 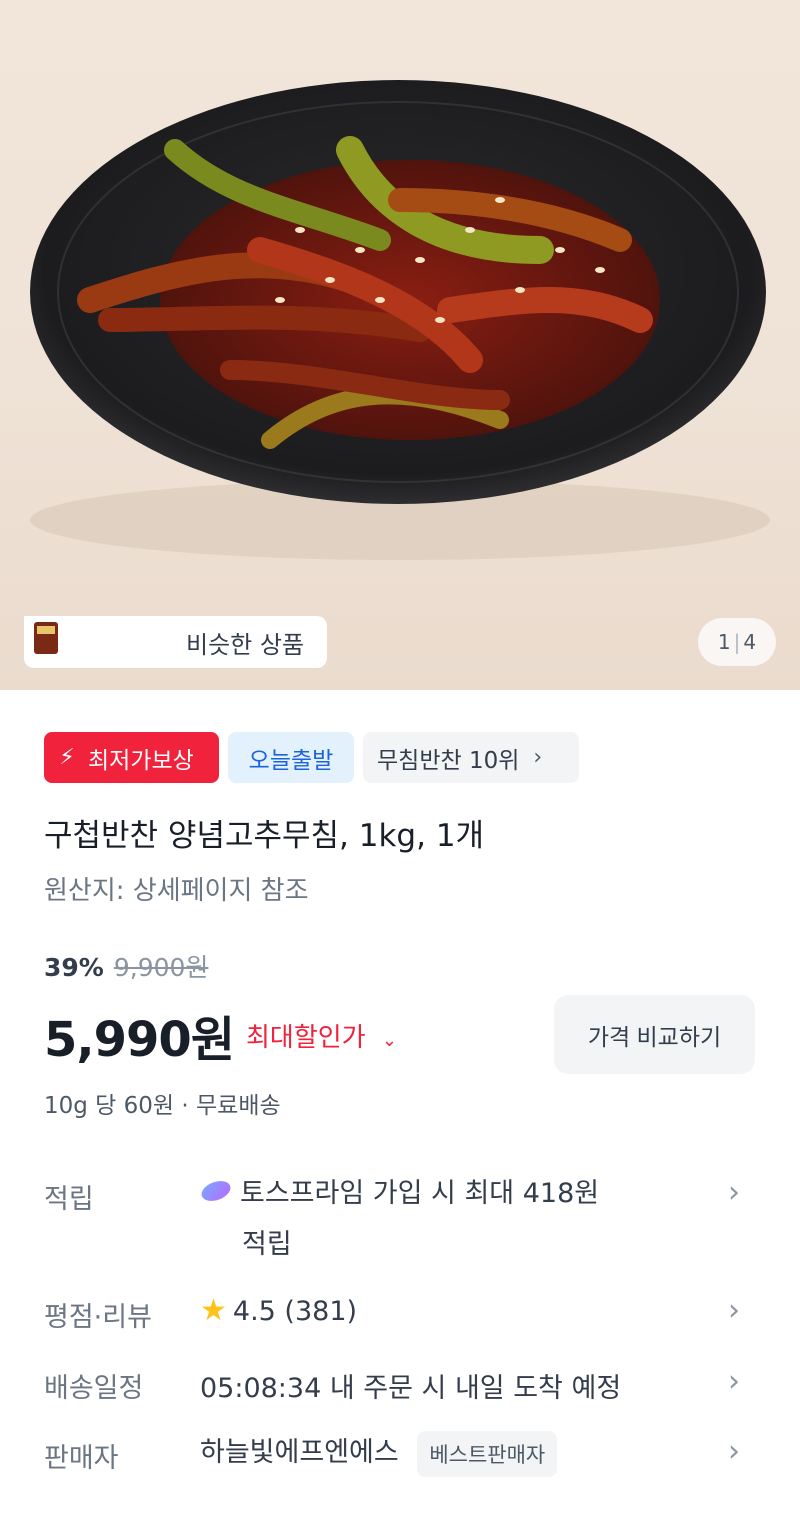 What do you see at coordinates (74, 967) in the screenshot?
I see `discount-rate: 39%` at bounding box center [74, 967].